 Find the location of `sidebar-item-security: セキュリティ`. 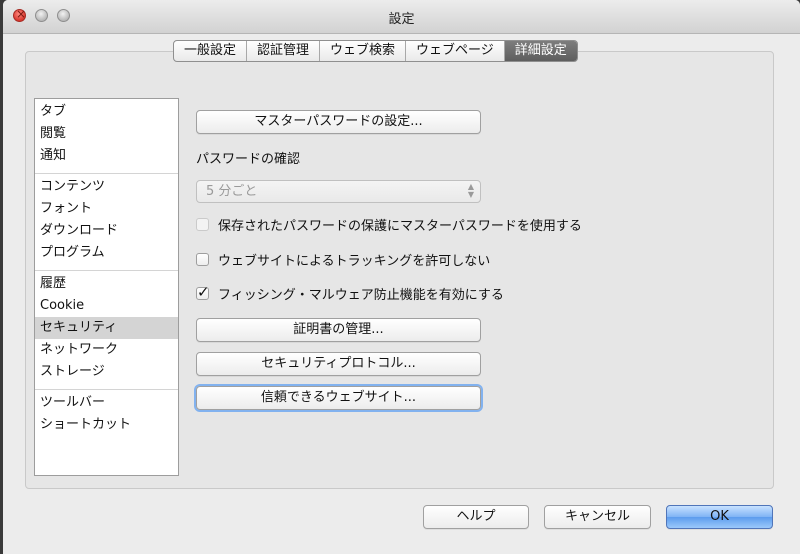

sidebar-item-security: セキュリティ is located at coordinates (106, 328).